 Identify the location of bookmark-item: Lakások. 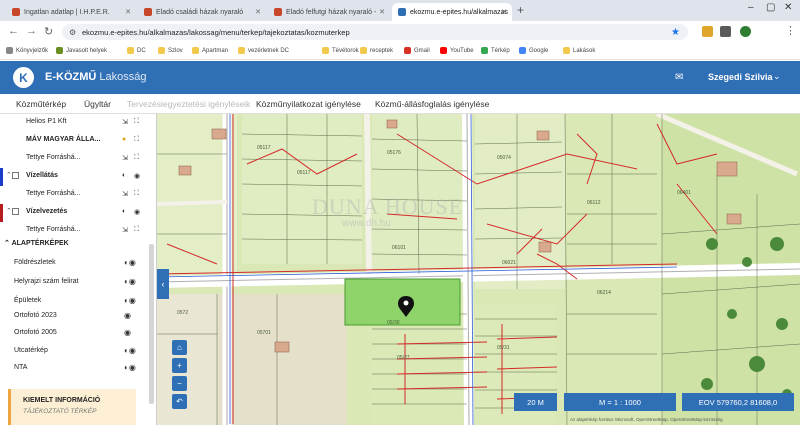
(579, 50).